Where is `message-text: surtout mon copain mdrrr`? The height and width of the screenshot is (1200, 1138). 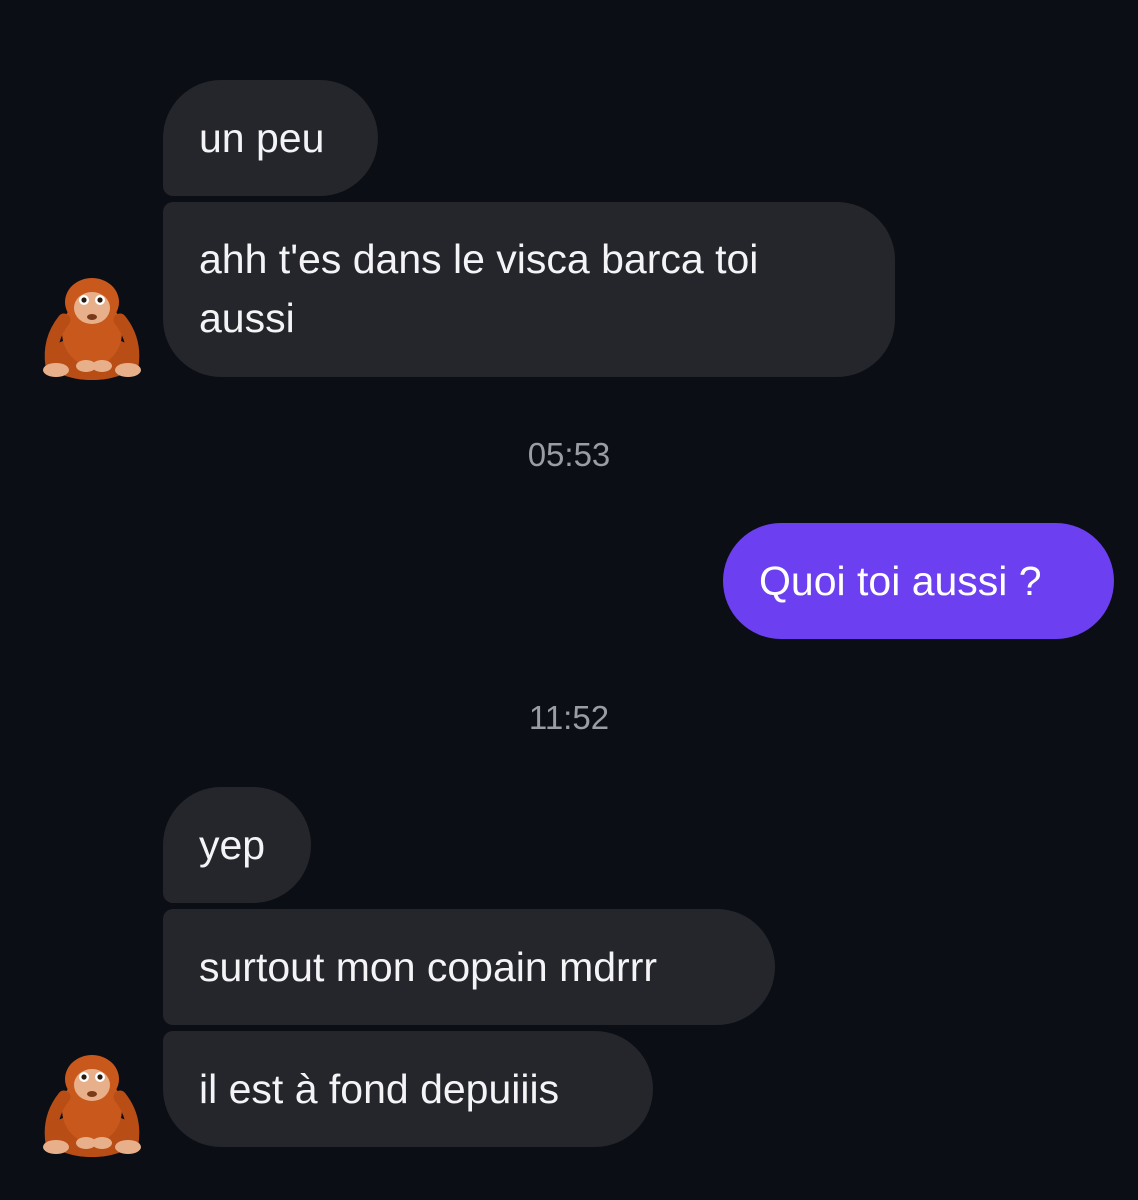 message-text: surtout mon copain mdrrr is located at coordinates (428, 966).